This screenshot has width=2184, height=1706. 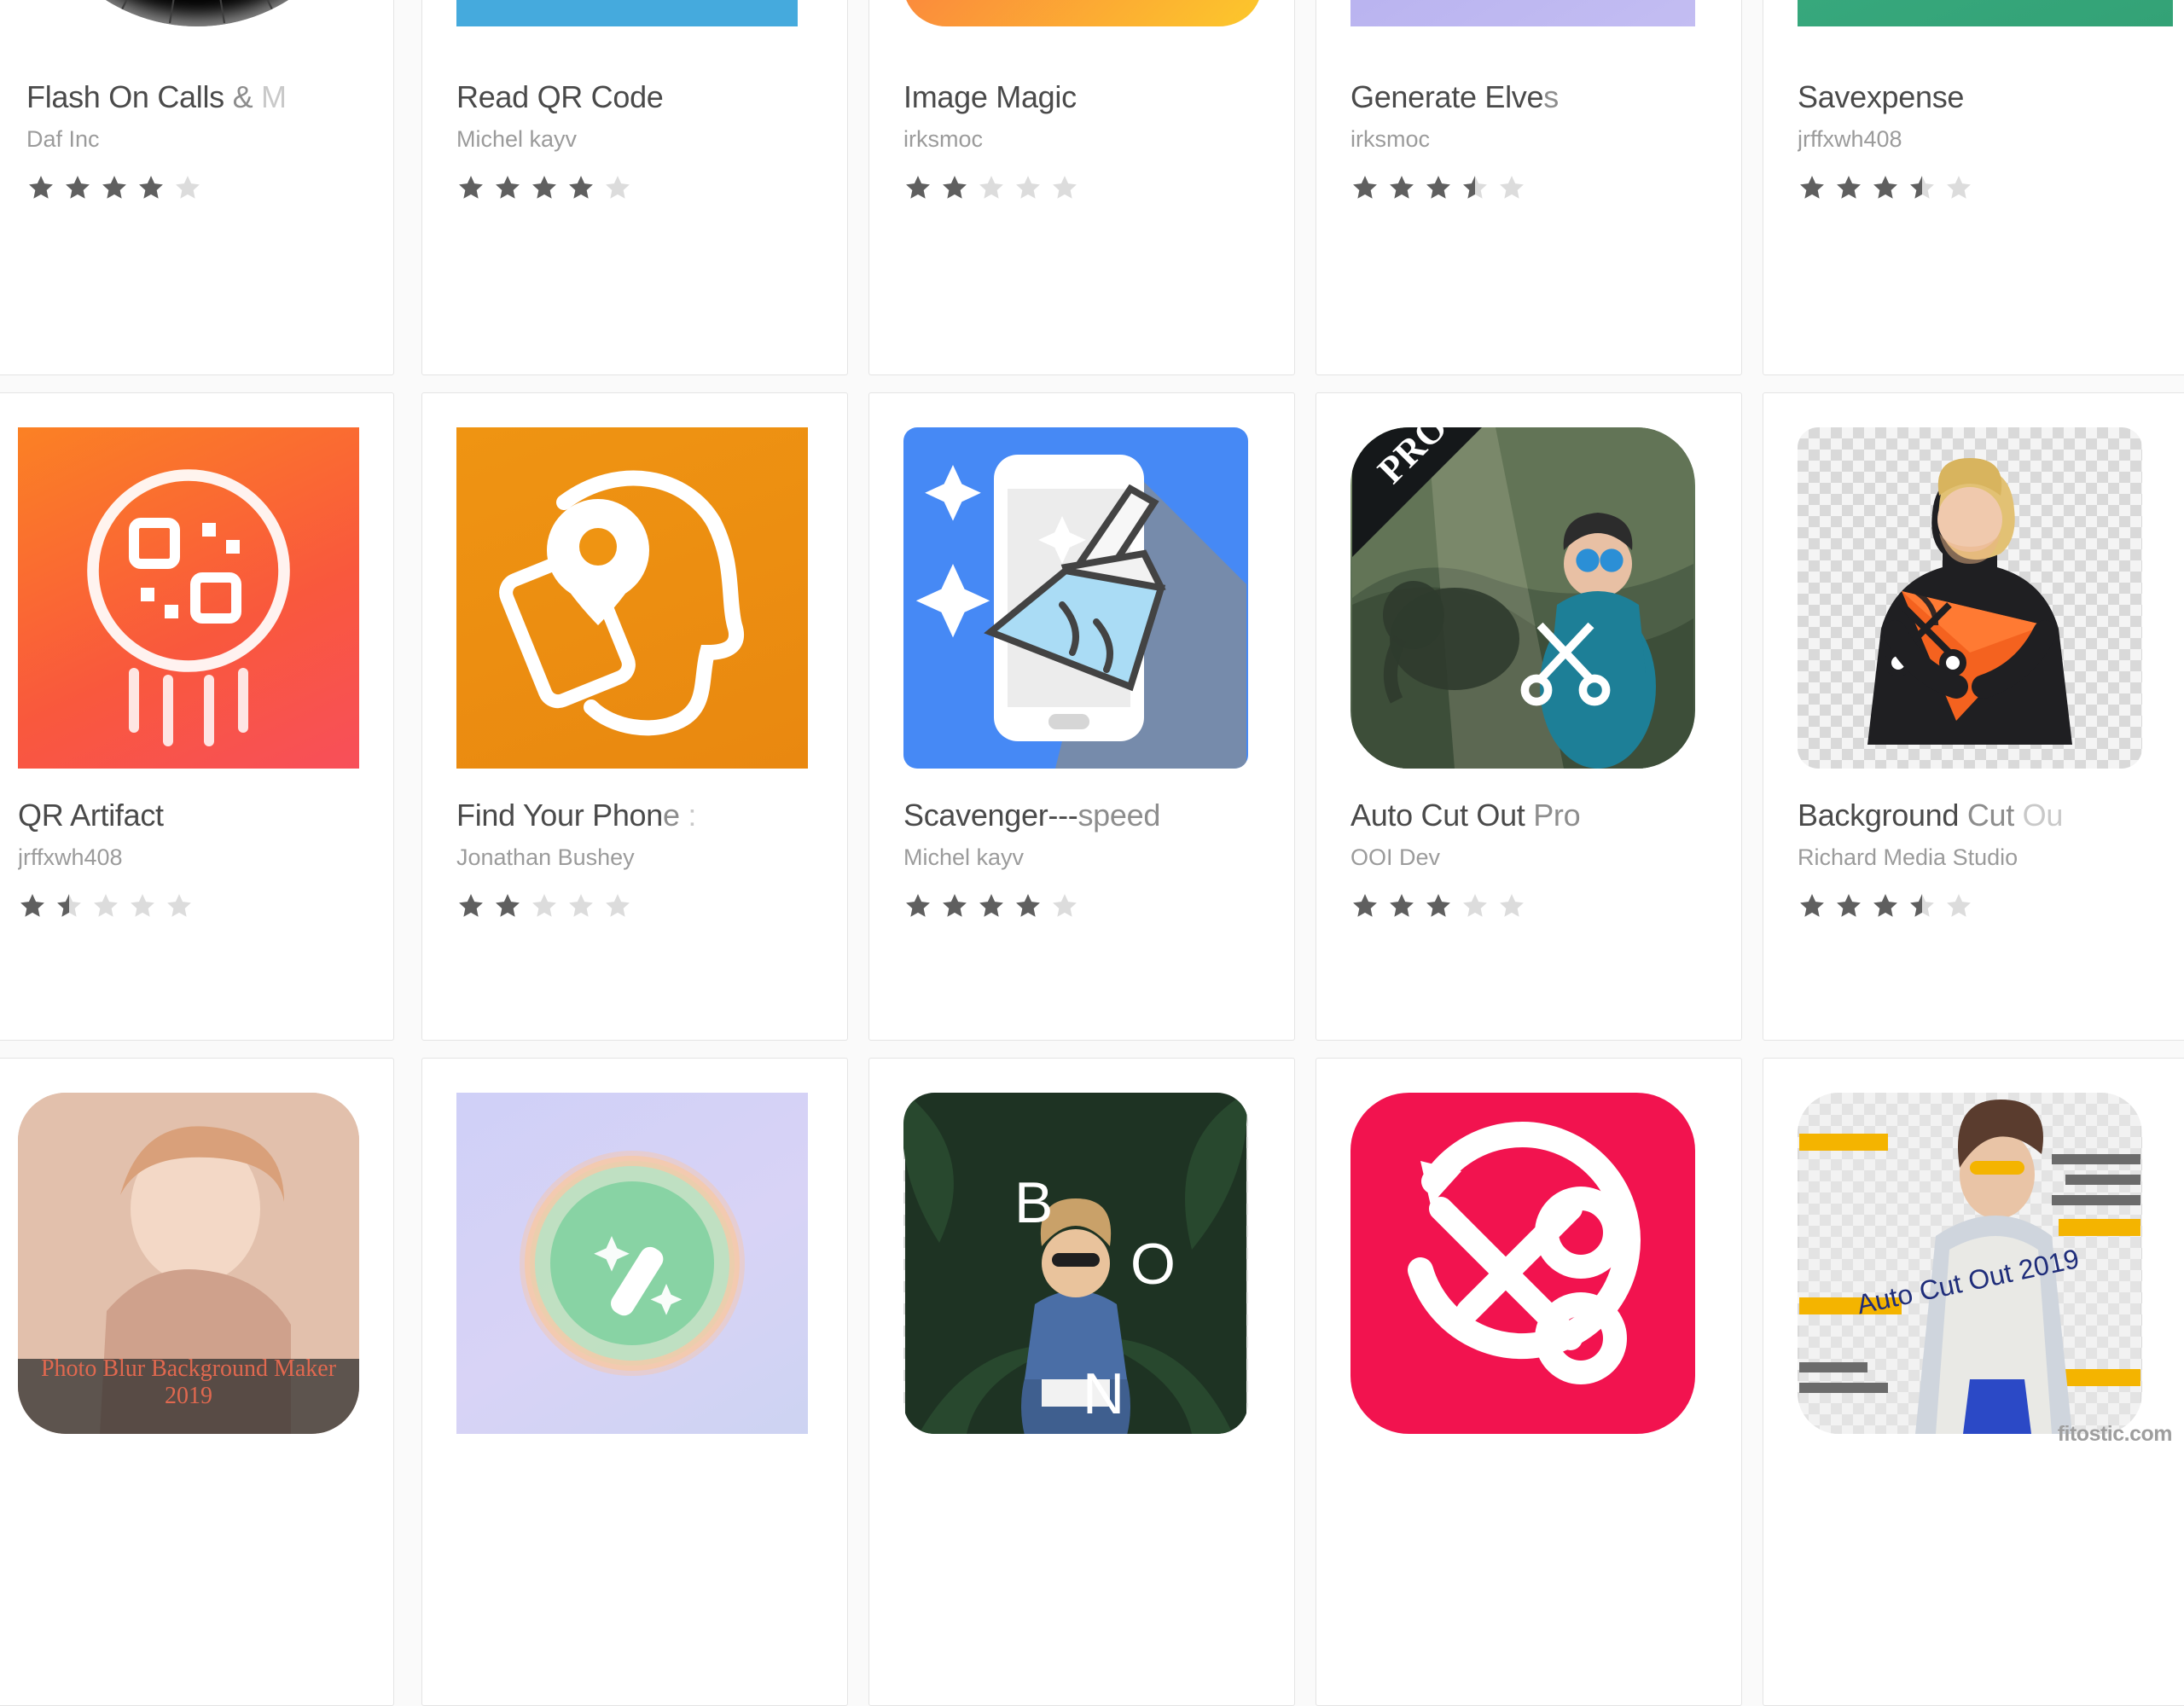 I want to click on auto-cut-out-2019-icon: Auto Cut Out 2019, so click(x=1970, y=1263).